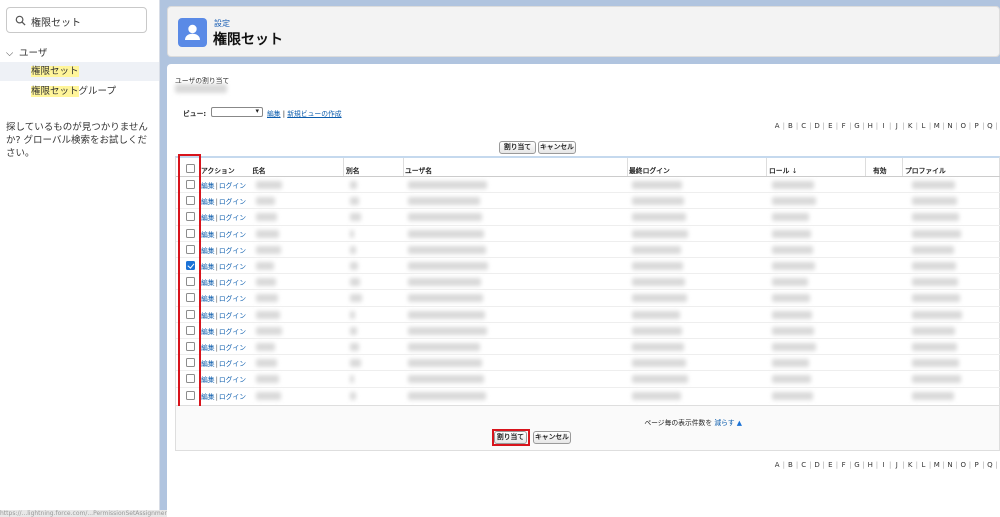 The width and height of the screenshot is (1000, 517). What do you see at coordinates (557, 147) in the screenshot?
I see `cancel-button-top: キャンセル` at bounding box center [557, 147].